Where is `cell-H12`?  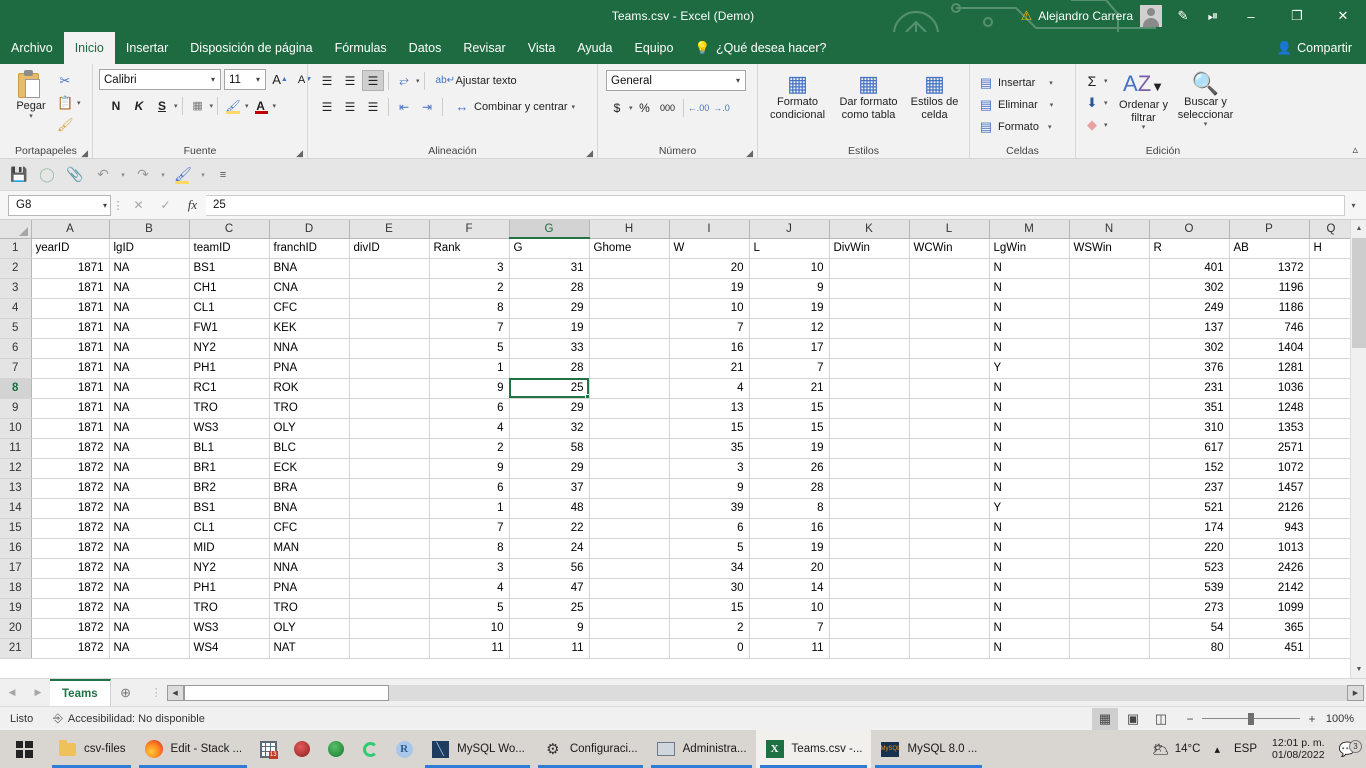 cell-H12 is located at coordinates (629, 468).